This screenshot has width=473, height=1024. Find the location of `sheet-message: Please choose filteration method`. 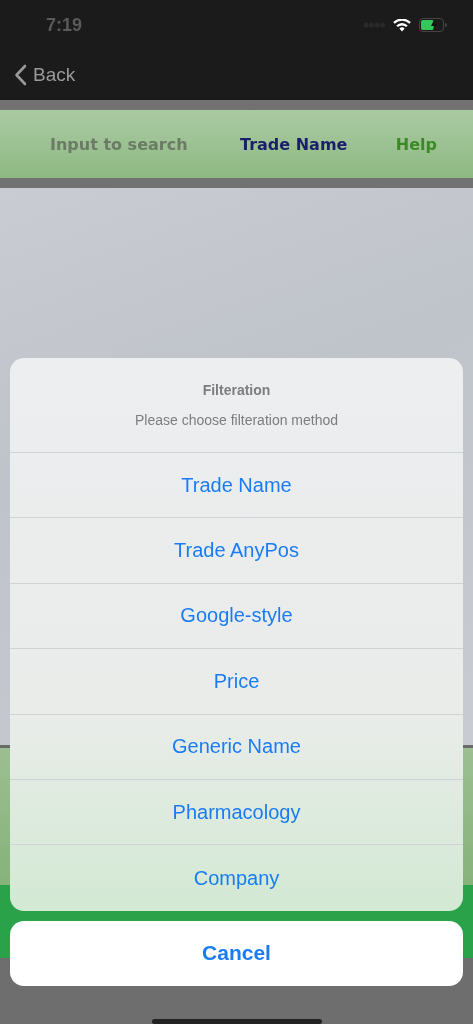

sheet-message: Please choose filteration method is located at coordinates (236, 420).